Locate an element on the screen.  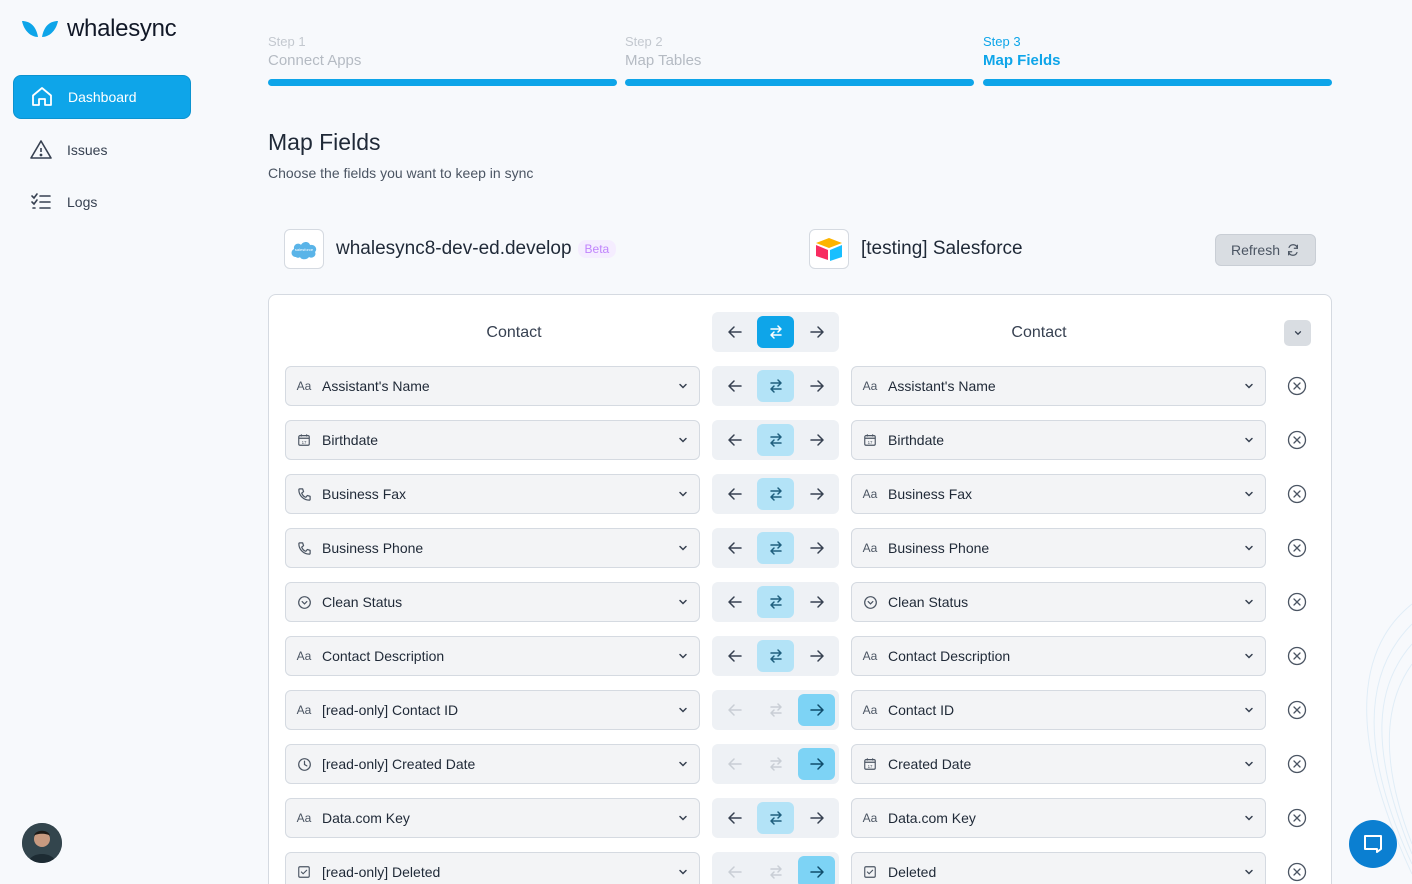
sidebar: whalesync Dashboard Issues Logs is located at coordinates (102, 442).